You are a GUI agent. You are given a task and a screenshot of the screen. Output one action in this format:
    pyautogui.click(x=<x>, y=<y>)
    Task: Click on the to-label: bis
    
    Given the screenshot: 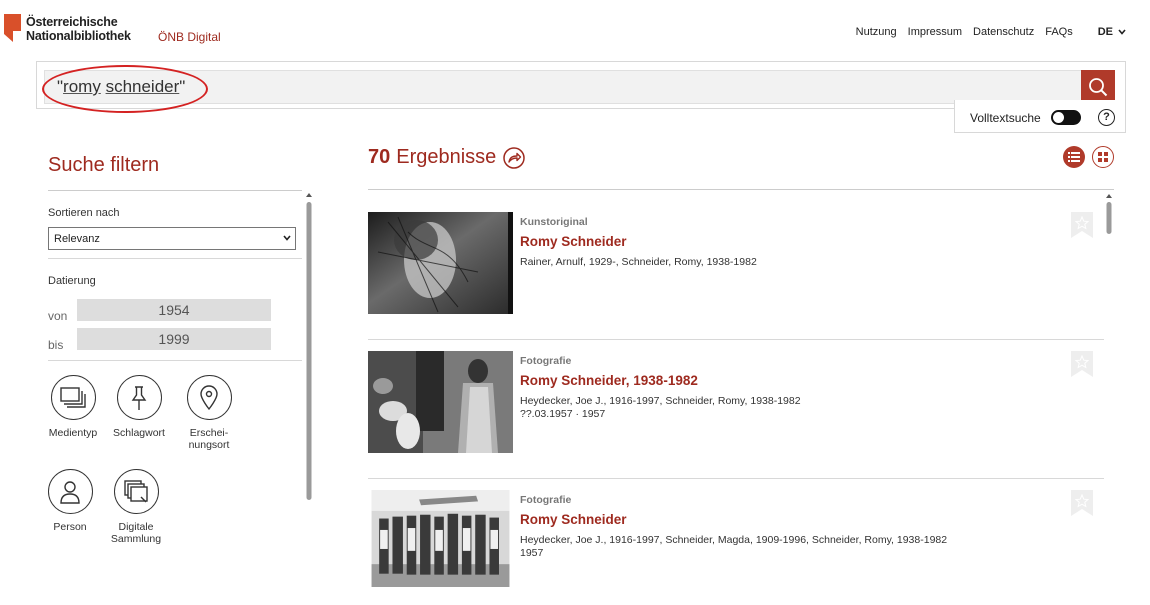 What is the action you would take?
    pyautogui.click(x=56, y=345)
    